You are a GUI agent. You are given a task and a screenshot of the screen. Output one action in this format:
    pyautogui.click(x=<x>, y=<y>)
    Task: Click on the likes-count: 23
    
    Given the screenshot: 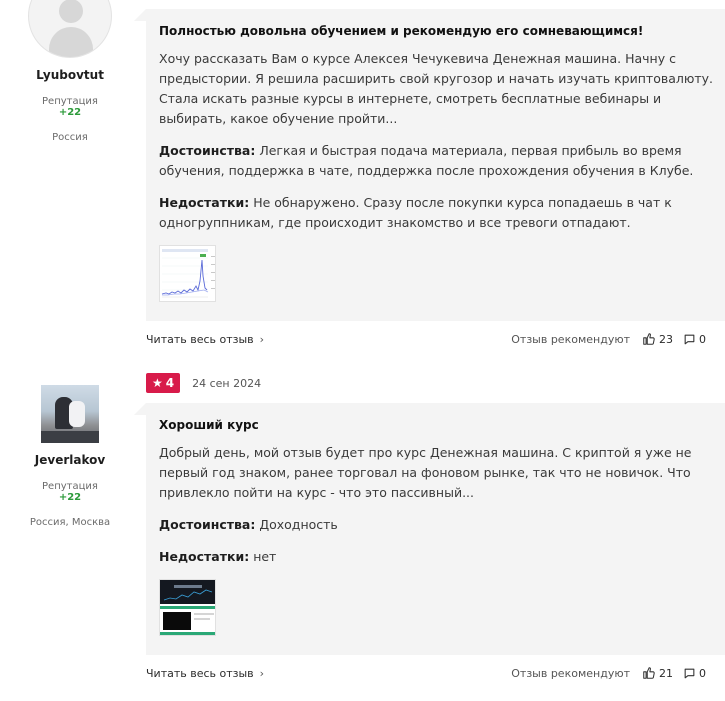 What is the action you would take?
    pyautogui.click(x=666, y=339)
    